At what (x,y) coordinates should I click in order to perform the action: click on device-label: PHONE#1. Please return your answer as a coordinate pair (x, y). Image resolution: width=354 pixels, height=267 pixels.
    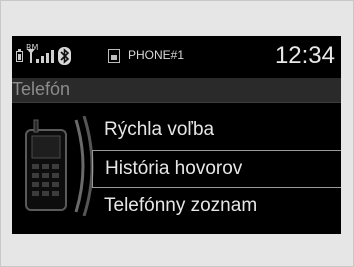
    Looking at the image, I should click on (156, 55).